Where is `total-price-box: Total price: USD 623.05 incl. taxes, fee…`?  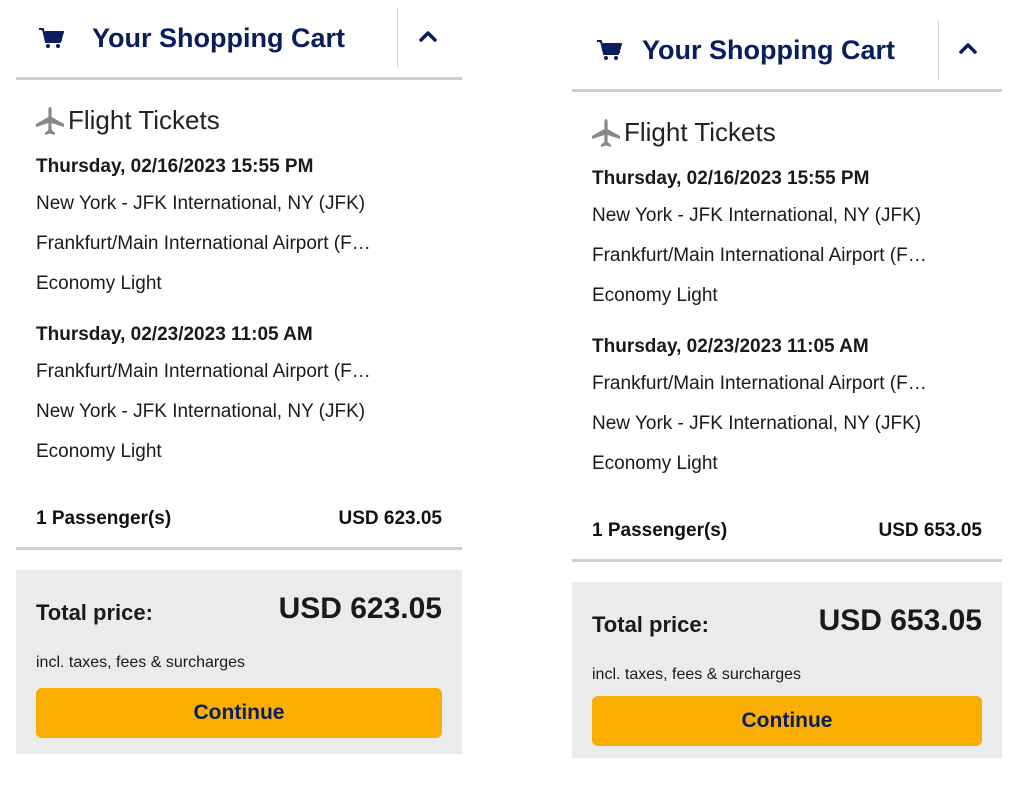 total-price-box: Total price: USD 623.05 incl. taxes, fee… is located at coordinates (239, 662).